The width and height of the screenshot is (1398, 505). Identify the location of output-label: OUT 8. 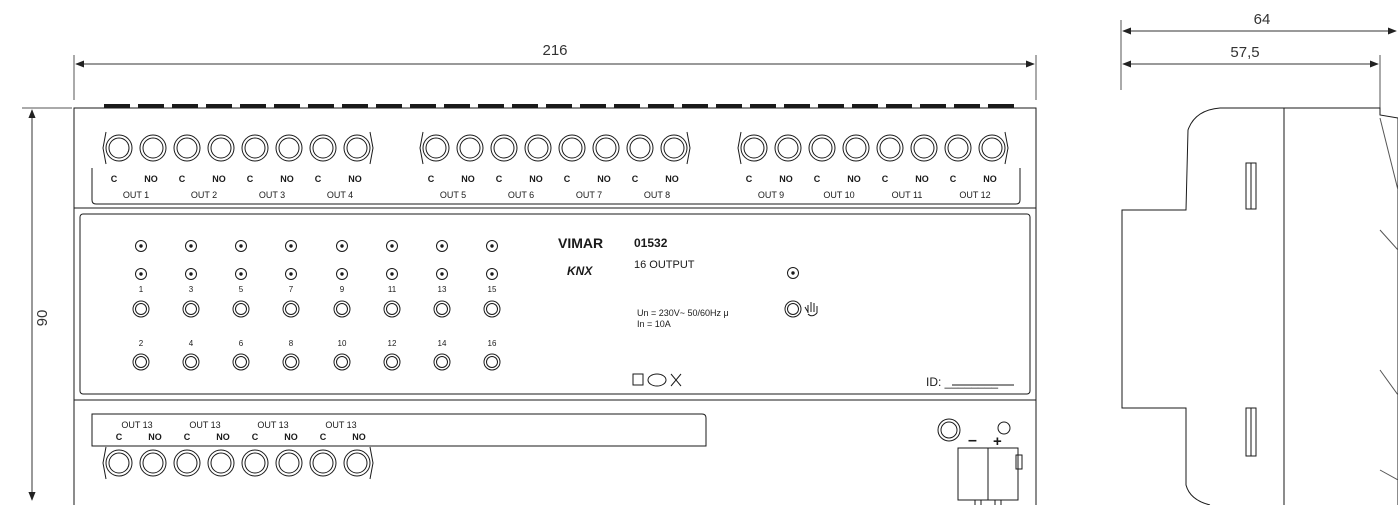
(657, 195).